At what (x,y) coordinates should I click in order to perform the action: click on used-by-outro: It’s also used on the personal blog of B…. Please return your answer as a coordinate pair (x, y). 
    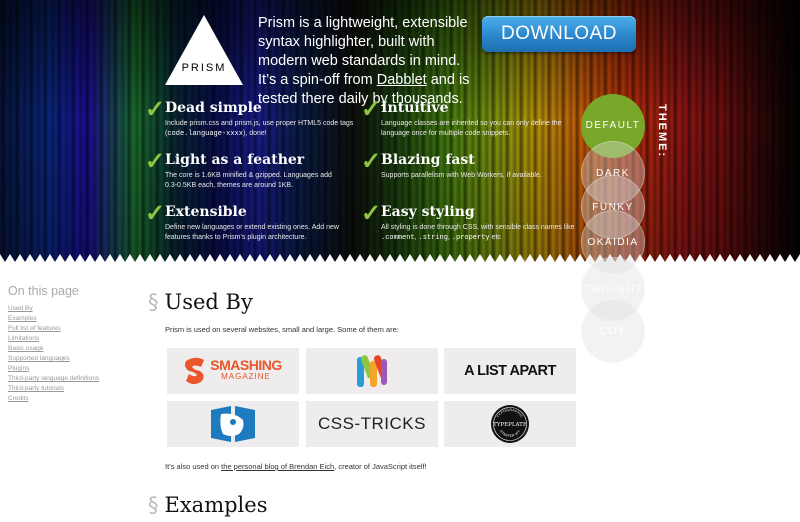
    Looking at the image, I should click on (296, 466).